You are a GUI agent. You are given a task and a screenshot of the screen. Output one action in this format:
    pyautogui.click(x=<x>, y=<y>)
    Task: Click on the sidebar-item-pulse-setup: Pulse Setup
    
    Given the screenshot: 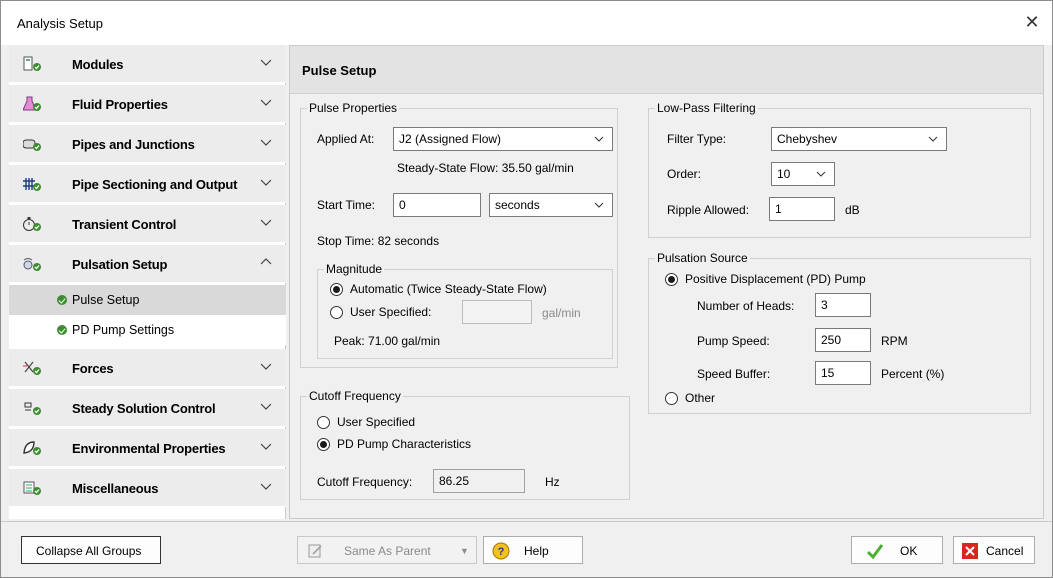 What is the action you would take?
    pyautogui.click(x=147, y=300)
    